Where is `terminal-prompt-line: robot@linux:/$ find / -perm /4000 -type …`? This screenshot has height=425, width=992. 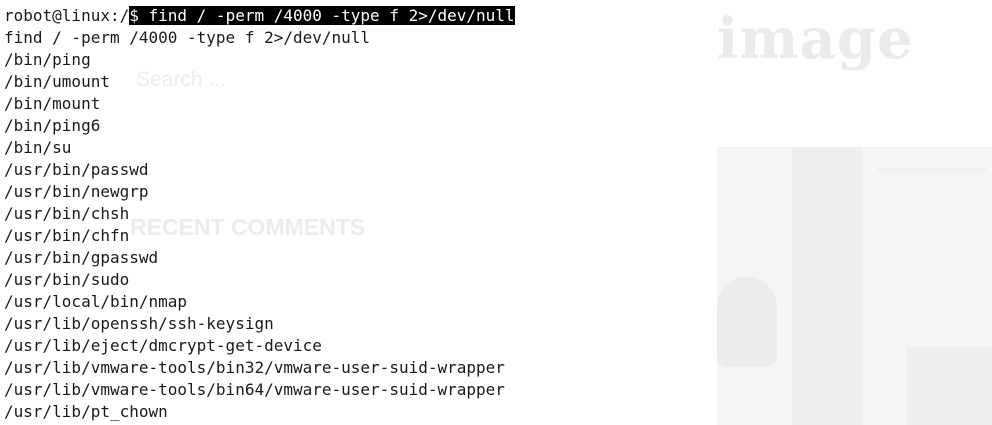 terminal-prompt-line: robot@linux:/$ find / -perm /4000 -type … is located at coordinates (257, 16).